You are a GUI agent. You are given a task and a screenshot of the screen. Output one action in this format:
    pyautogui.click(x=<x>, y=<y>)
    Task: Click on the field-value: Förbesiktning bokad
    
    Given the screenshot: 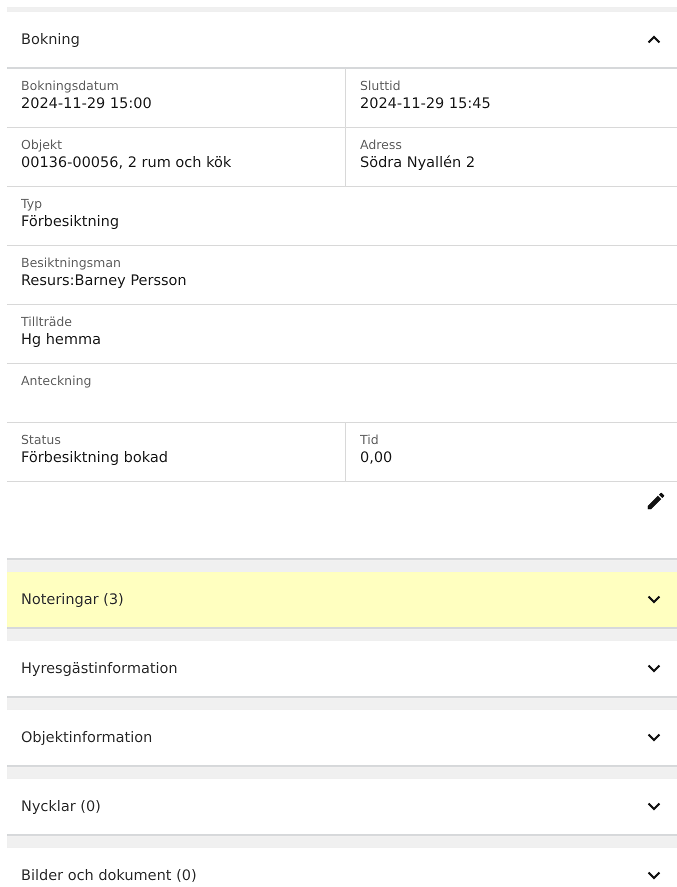 What is the action you would take?
    pyautogui.click(x=95, y=458)
    